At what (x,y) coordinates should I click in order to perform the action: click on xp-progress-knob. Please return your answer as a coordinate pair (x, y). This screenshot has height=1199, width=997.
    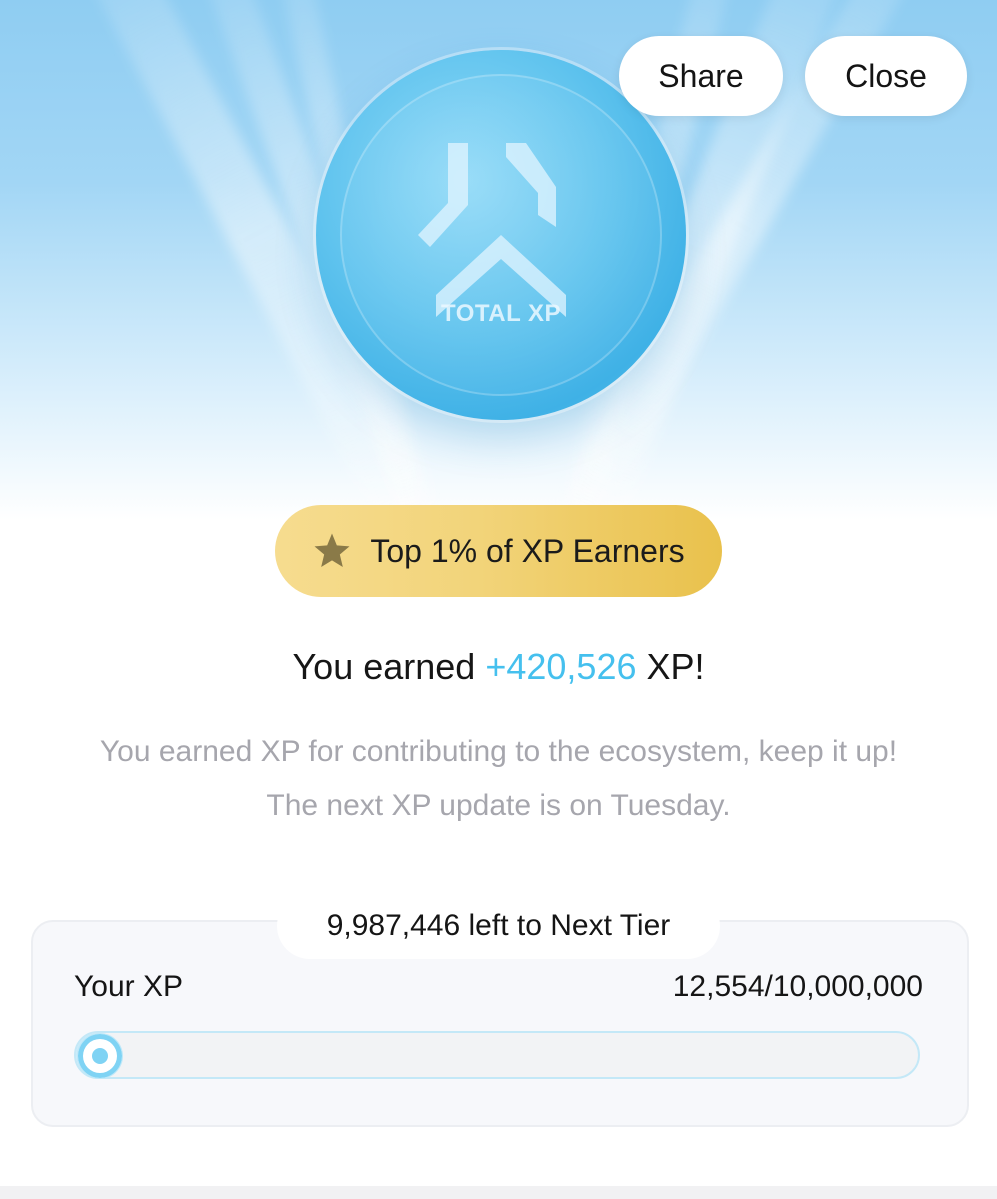
    Looking at the image, I should click on (100, 1056).